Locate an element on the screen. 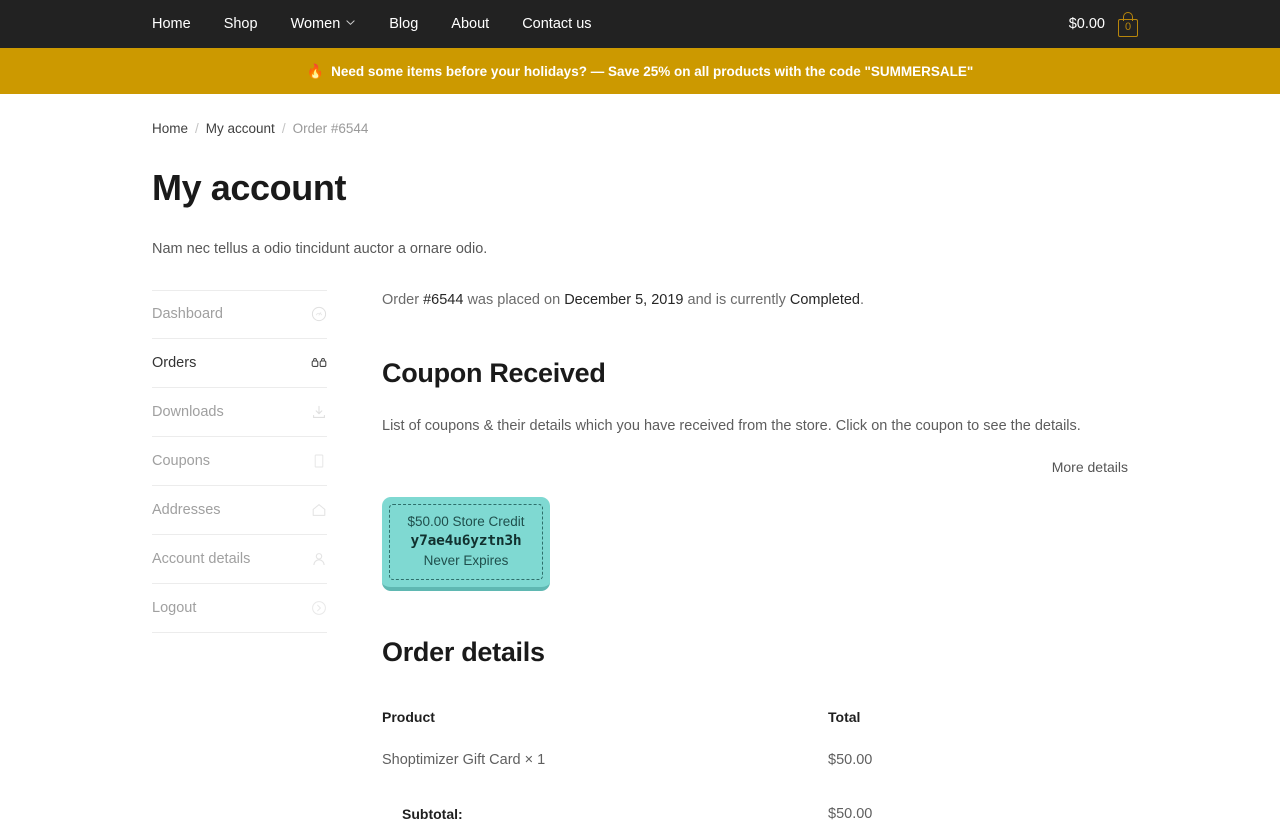 The height and width of the screenshot is (822, 1280). order-status-prefix: Order is located at coordinates (403, 299).